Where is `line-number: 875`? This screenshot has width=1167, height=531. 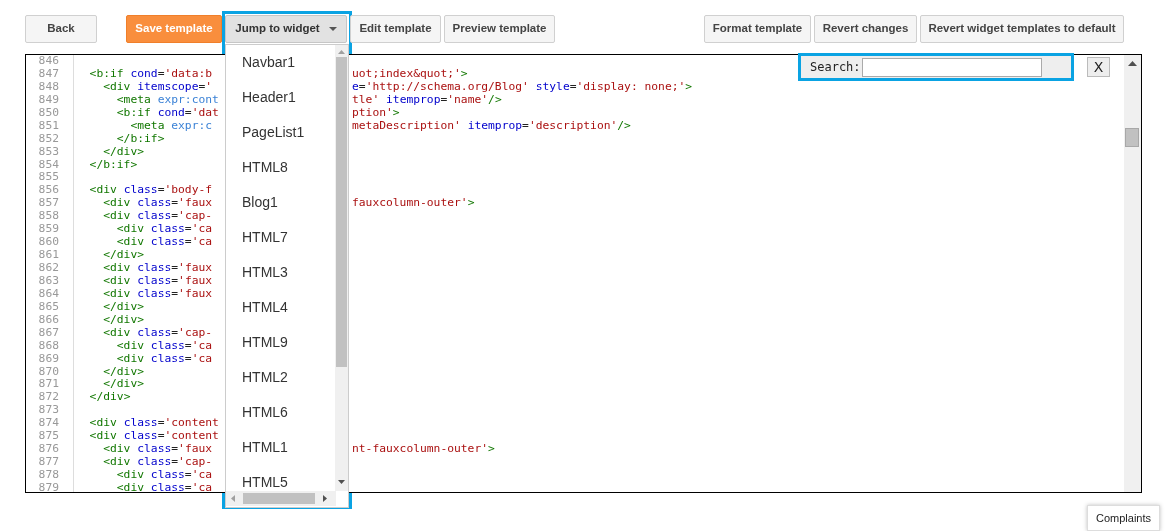 line-number: 875 is located at coordinates (48, 436).